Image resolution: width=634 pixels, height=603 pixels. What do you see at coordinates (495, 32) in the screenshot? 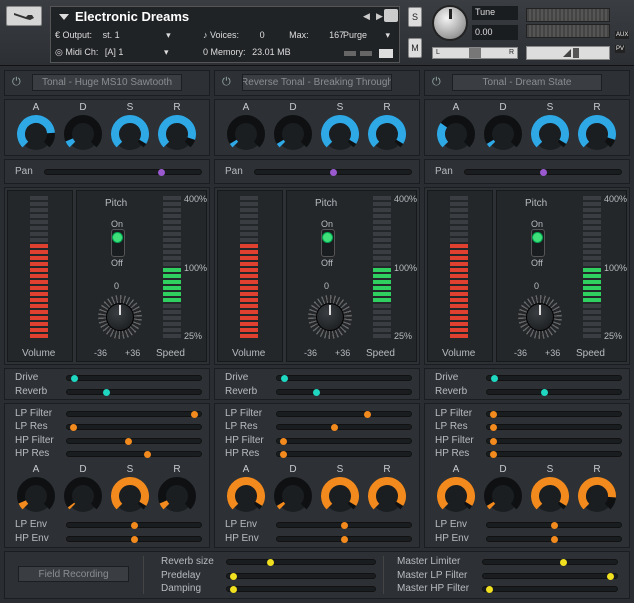
I see `tune-value: 0.00` at bounding box center [495, 32].